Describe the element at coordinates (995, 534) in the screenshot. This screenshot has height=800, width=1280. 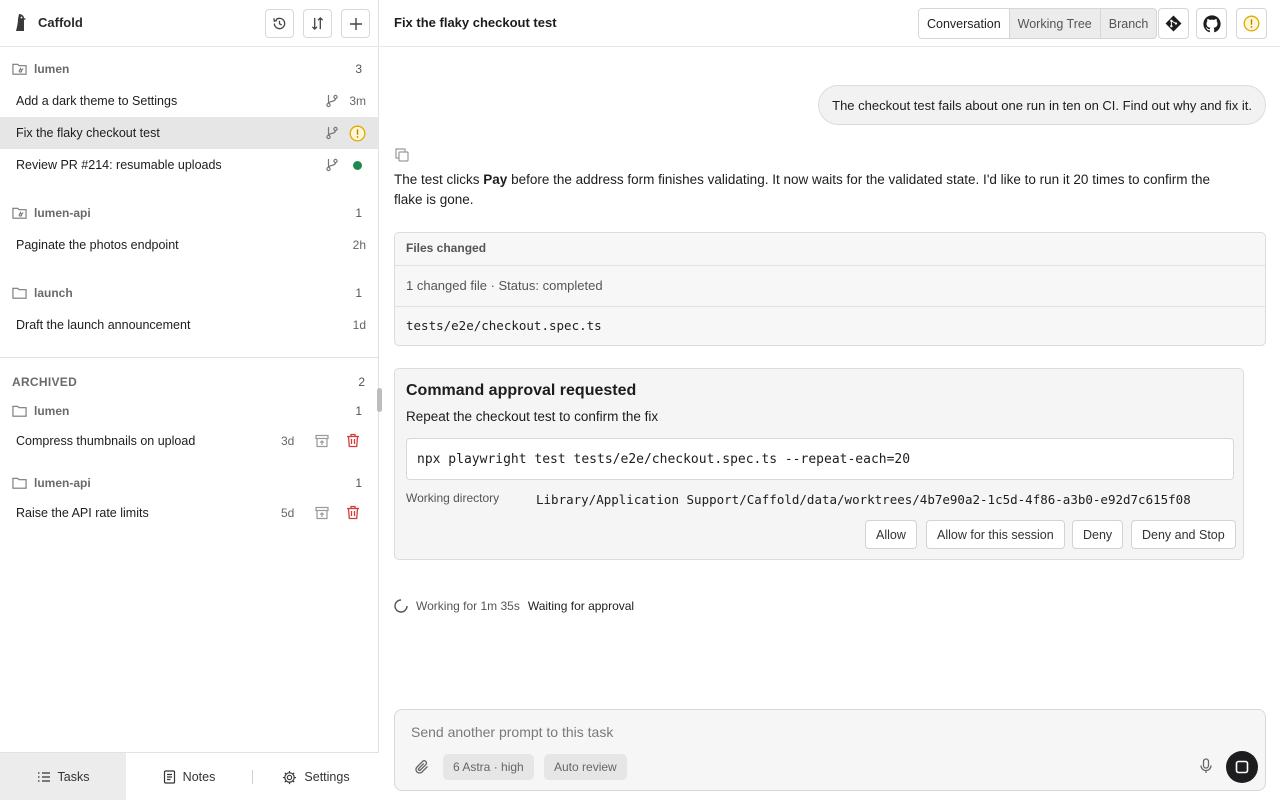
I see `allow-session-button: Allow for this session` at that location.